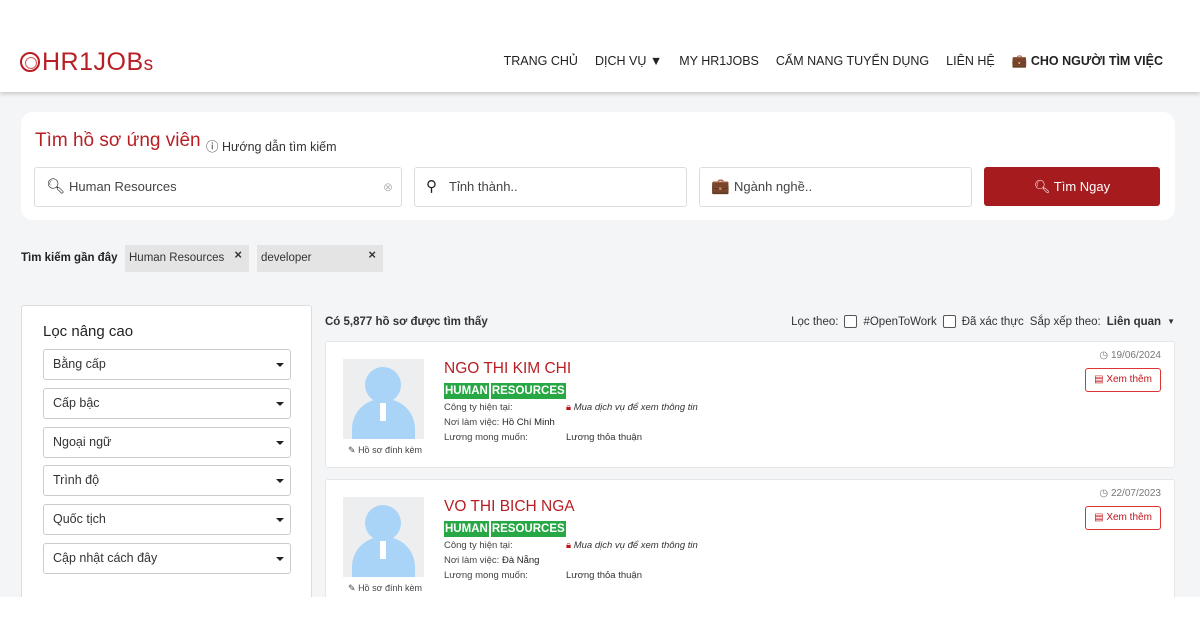 The image size is (1200, 630). What do you see at coordinates (406, 322) in the screenshot?
I see `result-count: Có 5,877 hồ sơ được tìm thấy` at bounding box center [406, 322].